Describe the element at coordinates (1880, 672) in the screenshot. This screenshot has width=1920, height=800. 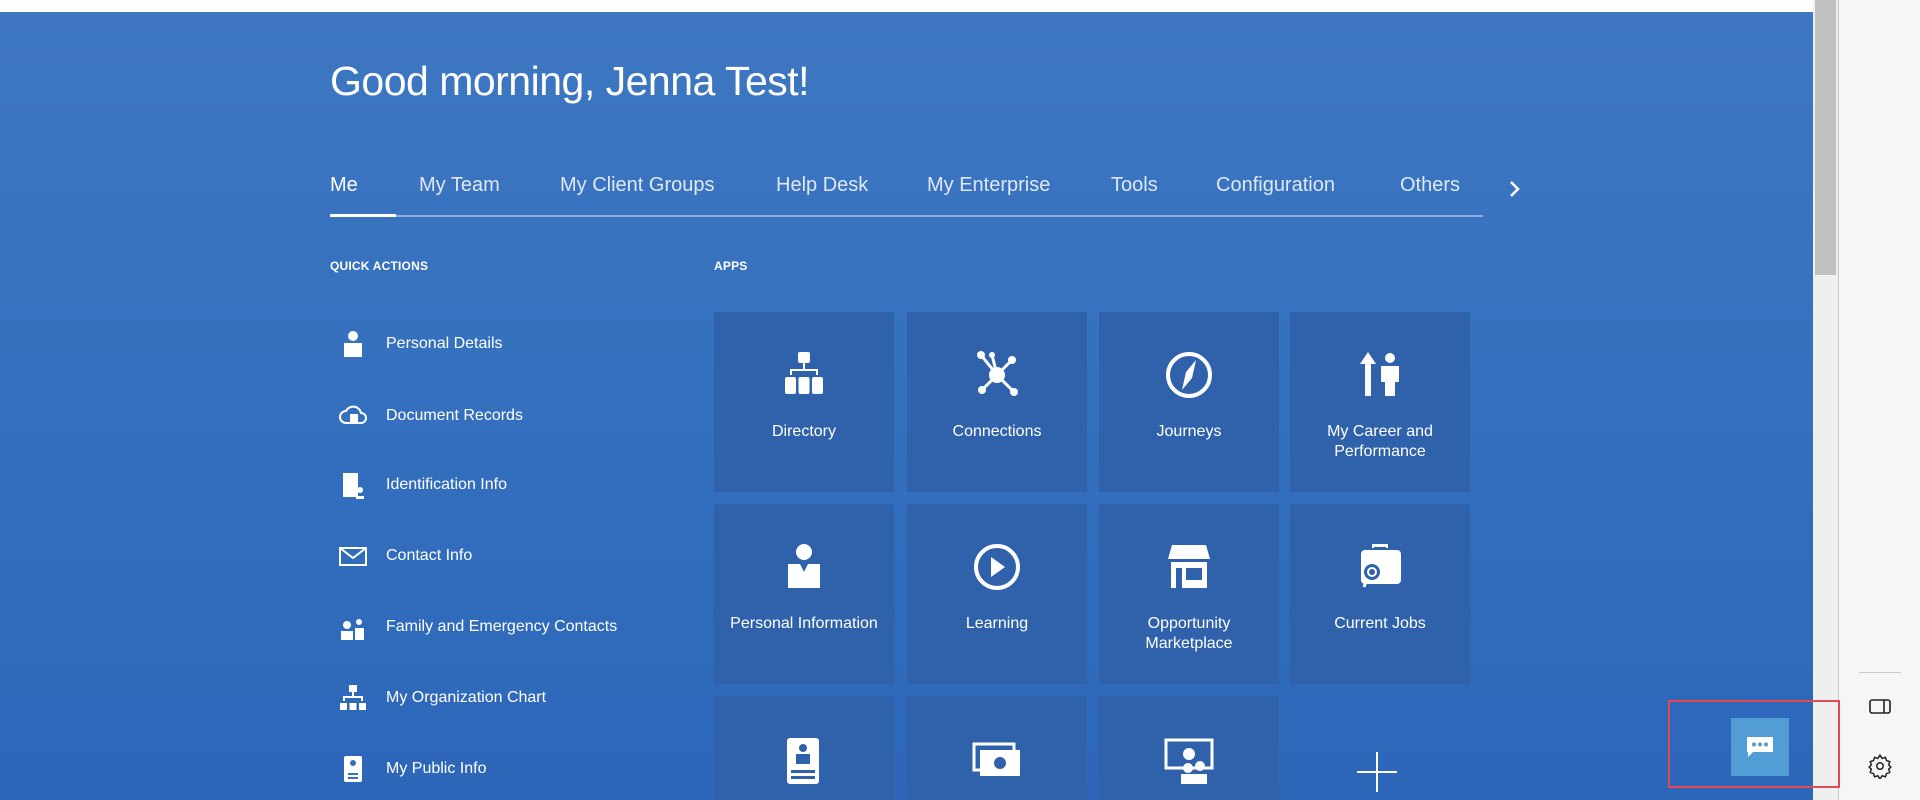
I see `side-panel-divider` at that location.